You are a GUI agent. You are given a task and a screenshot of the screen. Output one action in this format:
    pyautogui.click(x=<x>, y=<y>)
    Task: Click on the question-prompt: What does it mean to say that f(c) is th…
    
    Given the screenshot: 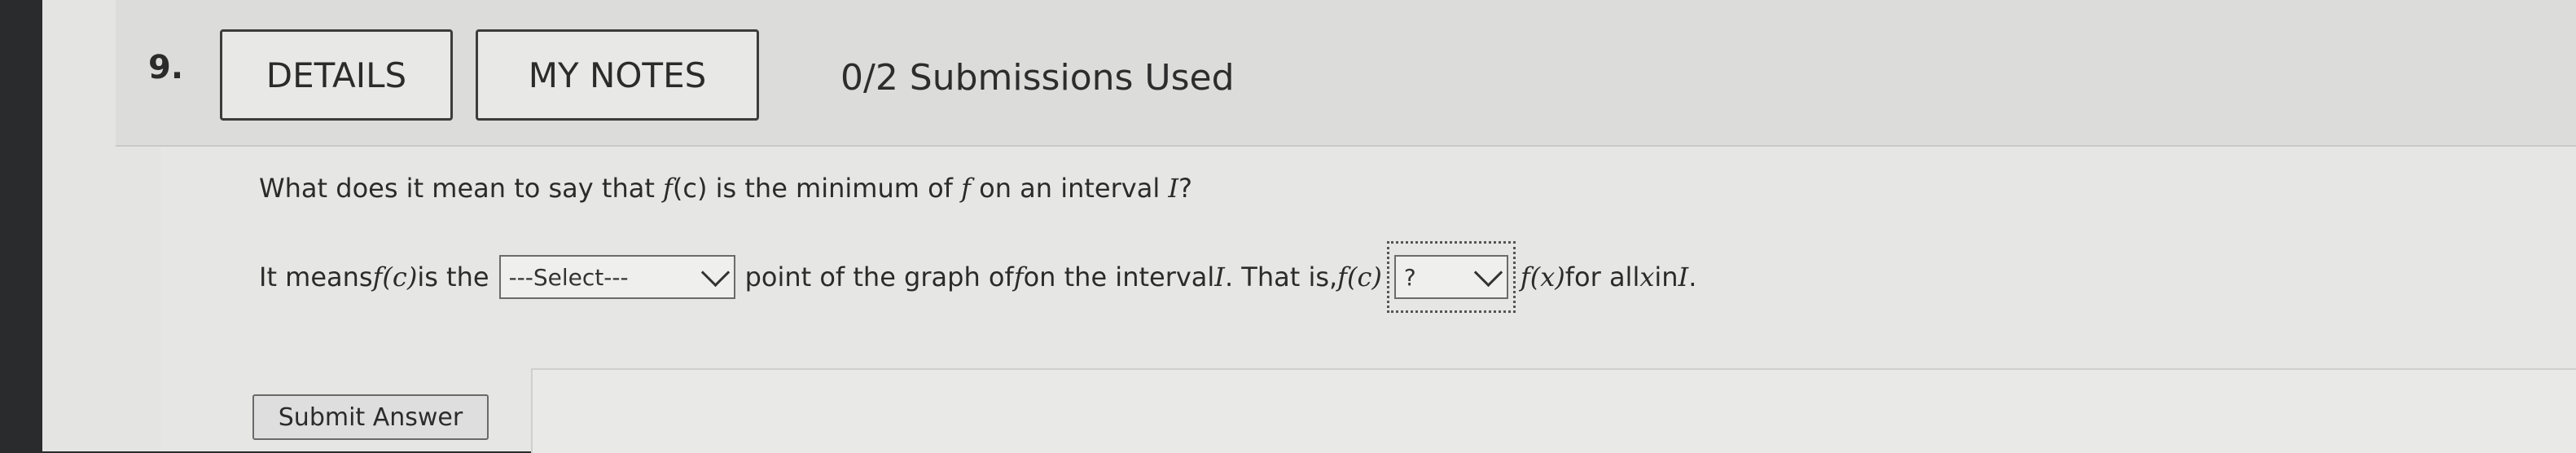 What is the action you would take?
    pyautogui.click(x=725, y=189)
    